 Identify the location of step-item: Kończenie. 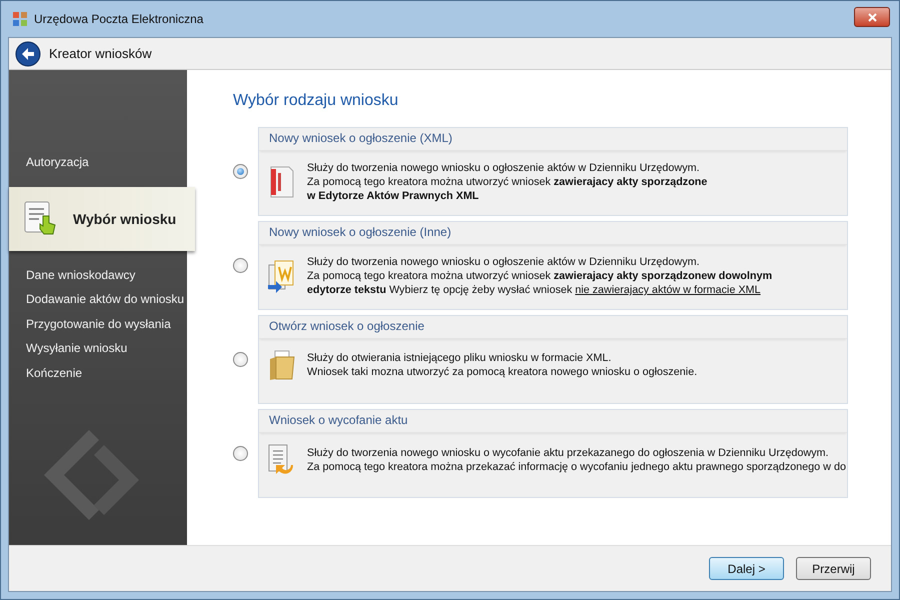
(54, 373).